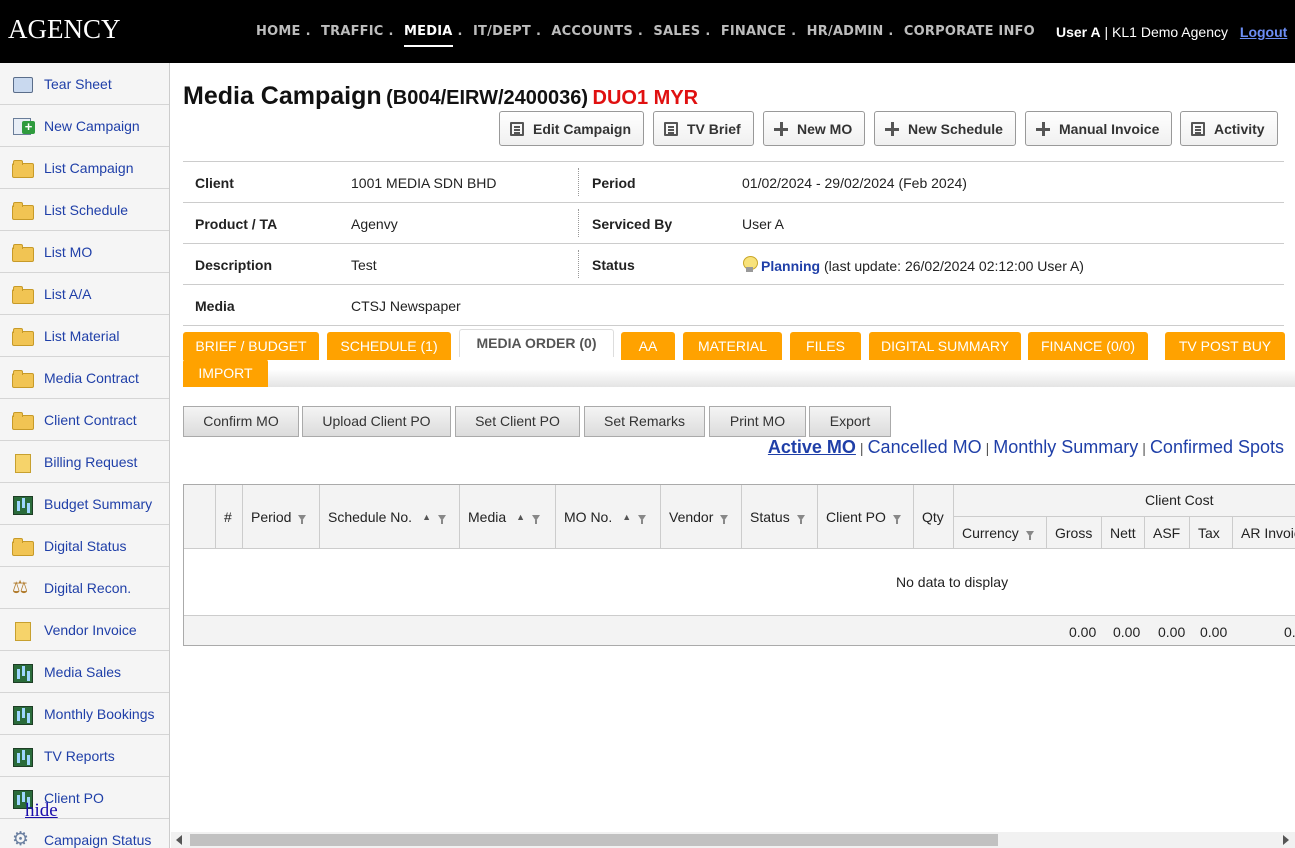  What do you see at coordinates (701, 516) in the screenshot?
I see `column-header-vendor: Vendor` at bounding box center [701, 516].